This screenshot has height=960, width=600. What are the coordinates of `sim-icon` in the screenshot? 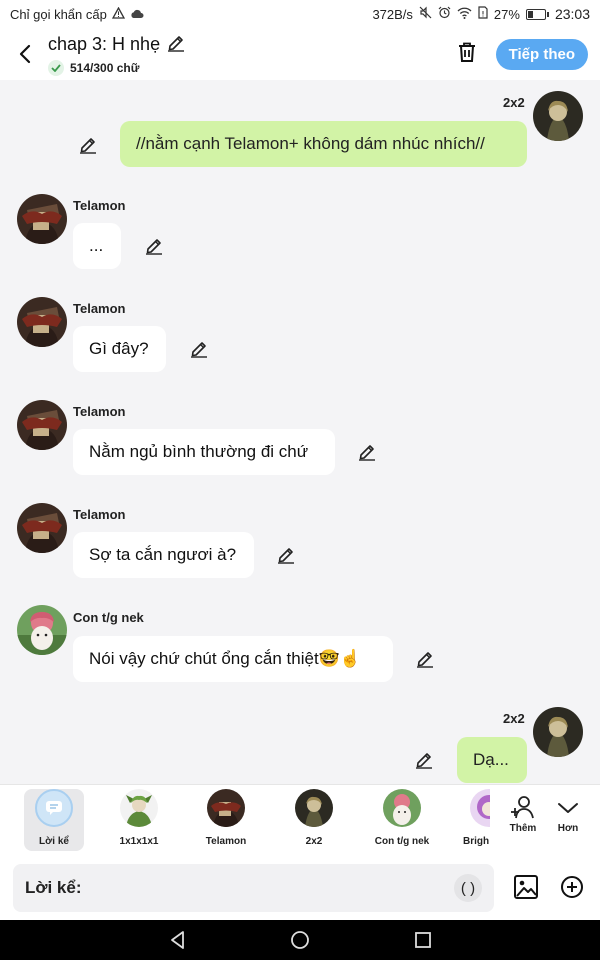 It's located at (483, 14).